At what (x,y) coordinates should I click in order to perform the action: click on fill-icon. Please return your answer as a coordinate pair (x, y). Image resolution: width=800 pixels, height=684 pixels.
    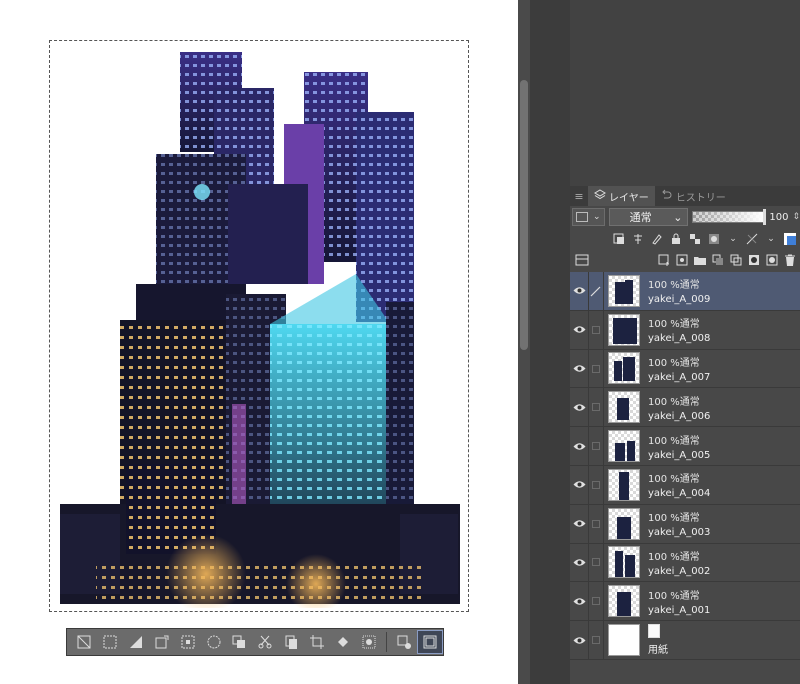
    Looking at the image, I should click on (343, 642).